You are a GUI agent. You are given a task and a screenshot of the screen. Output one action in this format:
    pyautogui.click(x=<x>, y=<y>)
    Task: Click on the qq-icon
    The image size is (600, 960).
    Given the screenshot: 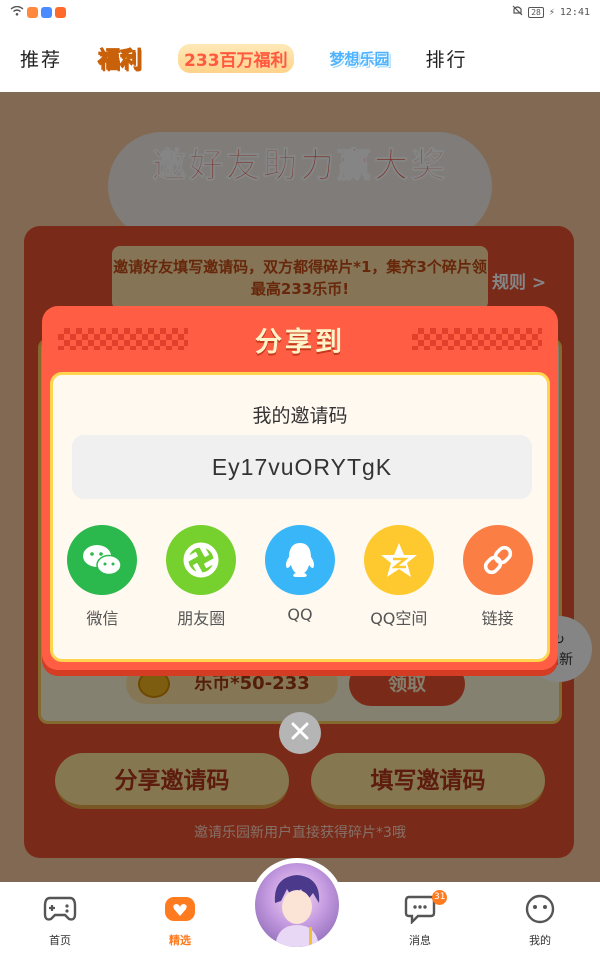 What is the action you would take?
    pyautogui.click(x=299, y=560)
    